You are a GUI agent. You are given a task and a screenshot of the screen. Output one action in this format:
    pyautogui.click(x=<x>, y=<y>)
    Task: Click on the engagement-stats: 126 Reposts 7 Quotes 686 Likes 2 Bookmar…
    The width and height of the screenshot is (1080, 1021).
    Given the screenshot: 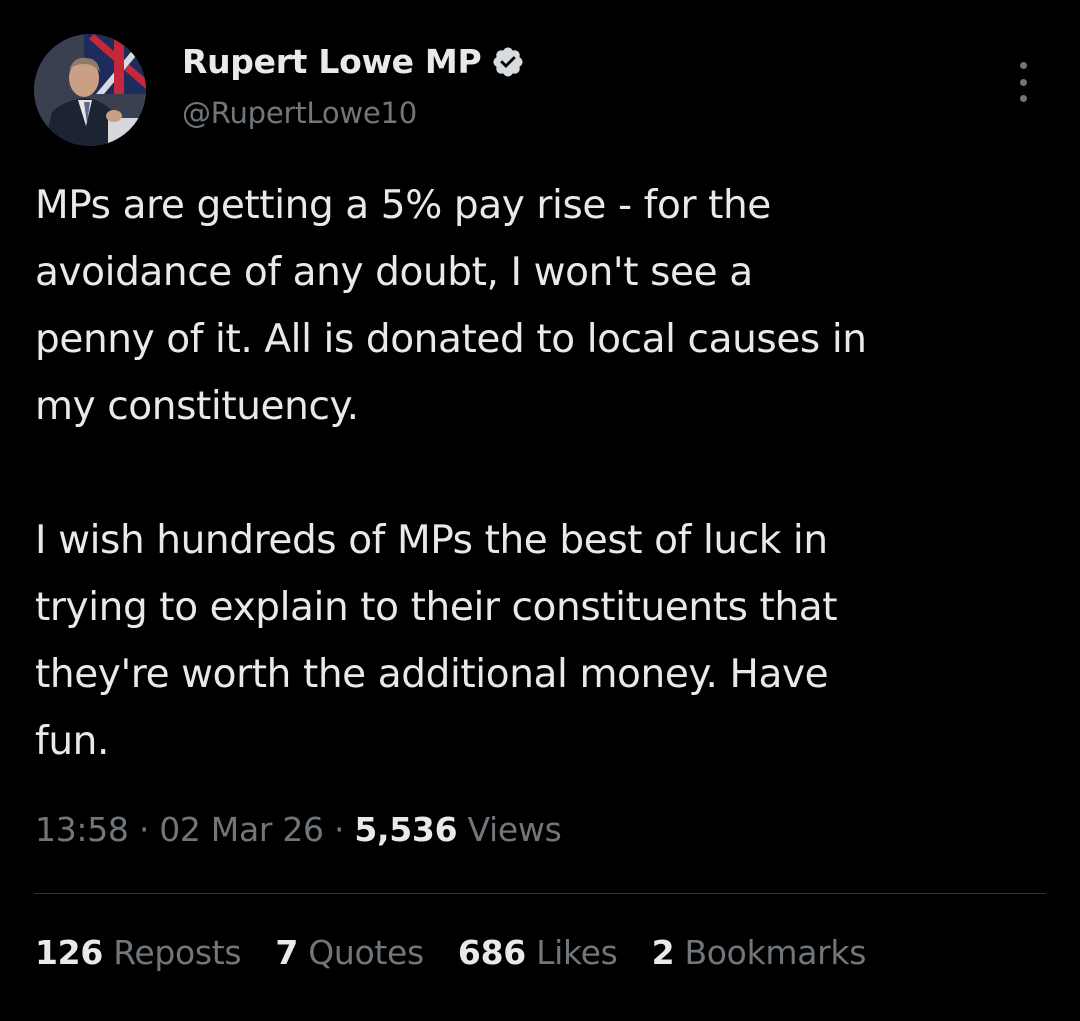 What is the action you would take?
    pyautogui.click(x=467, y=952)
    